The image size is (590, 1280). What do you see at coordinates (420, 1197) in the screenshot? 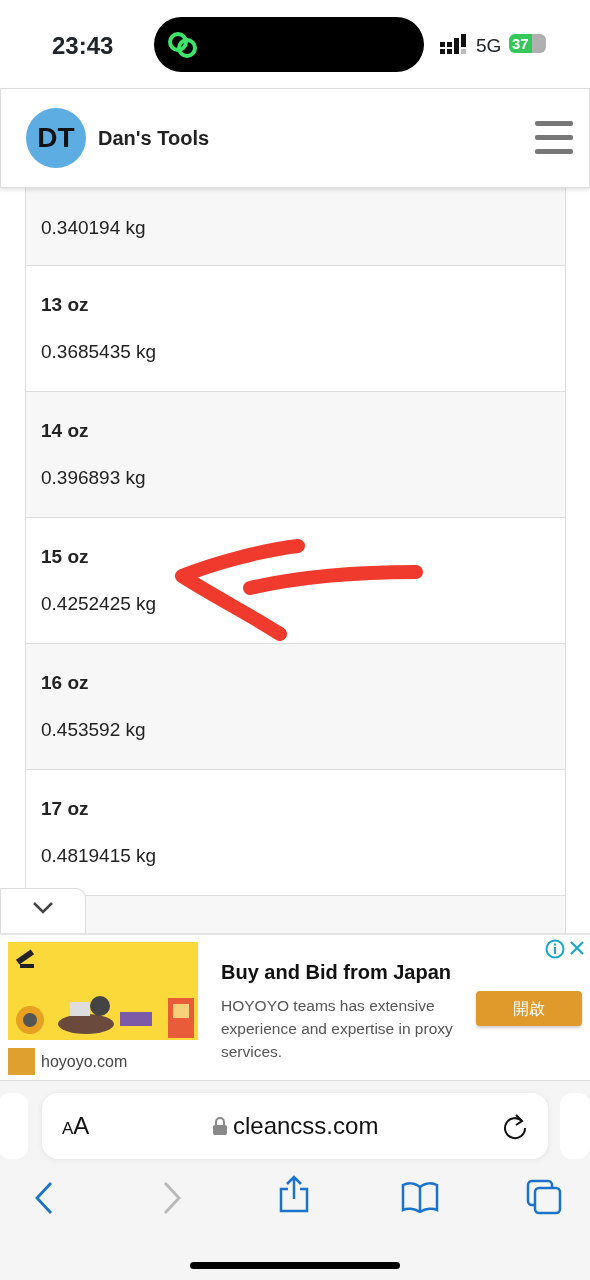
I see `bookmarks-icon` at bounding box center [420, 1197].